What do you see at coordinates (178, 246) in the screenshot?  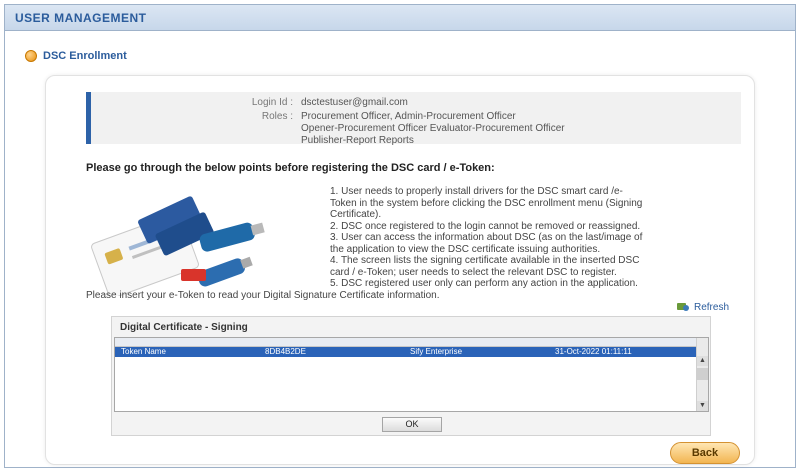 I see `dsc-token-illustration` at bounding box center [178, 246].